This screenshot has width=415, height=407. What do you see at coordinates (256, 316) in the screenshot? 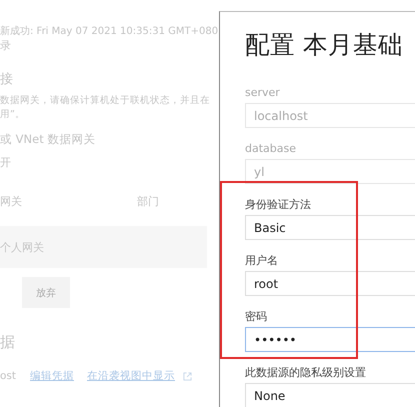
I see `field-label: 密码` at bounding box center [256, 316].